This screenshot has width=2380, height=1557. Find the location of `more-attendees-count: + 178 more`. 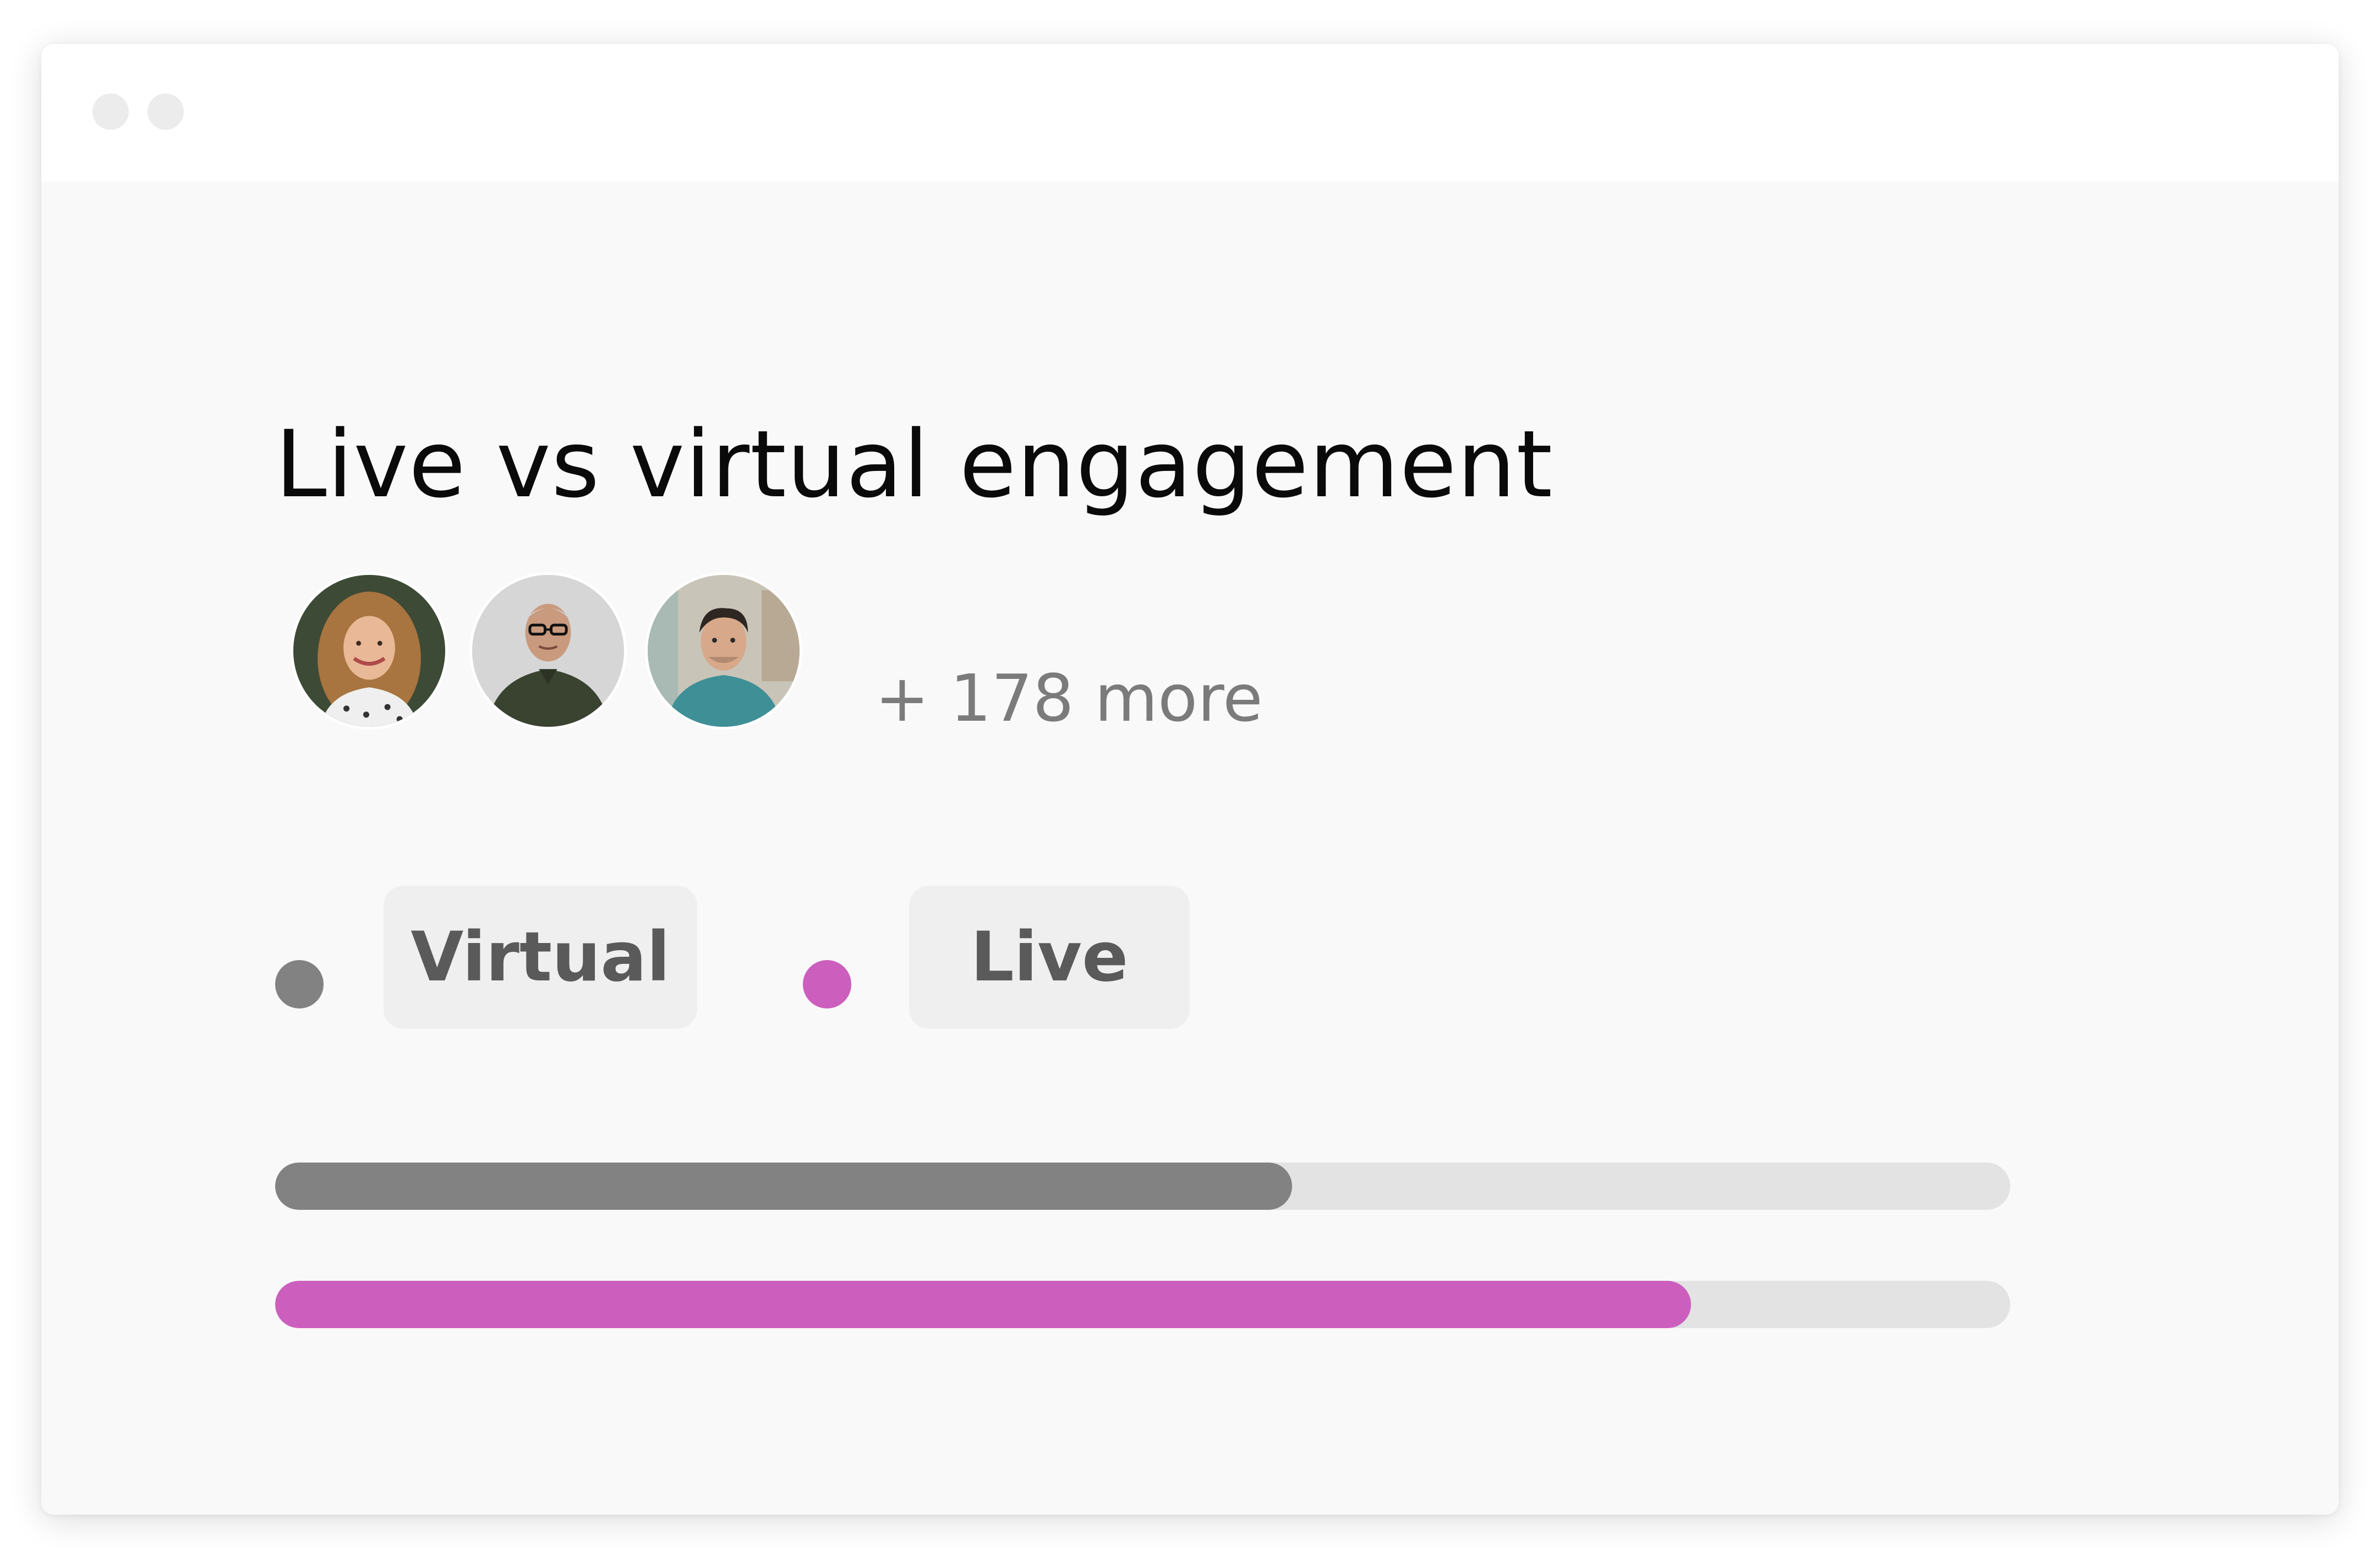

more-attendees-count: + 178 more is located at coordinates (1069, 698).